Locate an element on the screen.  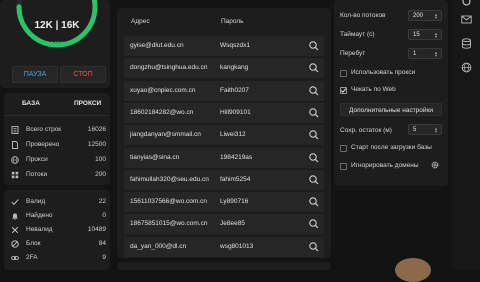
table-row: fahimullah320@seu.edu.cn fahim5254 is located at coordinates (224, 179).